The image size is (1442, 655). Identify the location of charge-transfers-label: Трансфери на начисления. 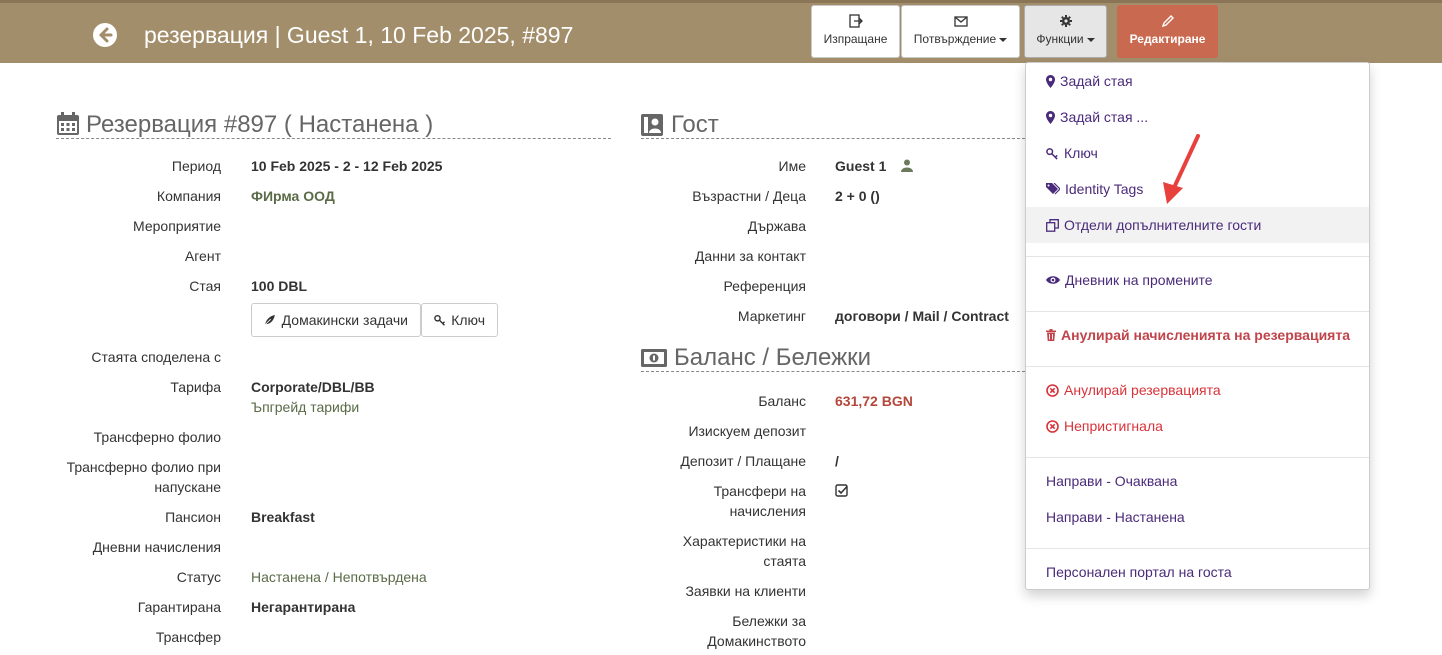
(759, 501).